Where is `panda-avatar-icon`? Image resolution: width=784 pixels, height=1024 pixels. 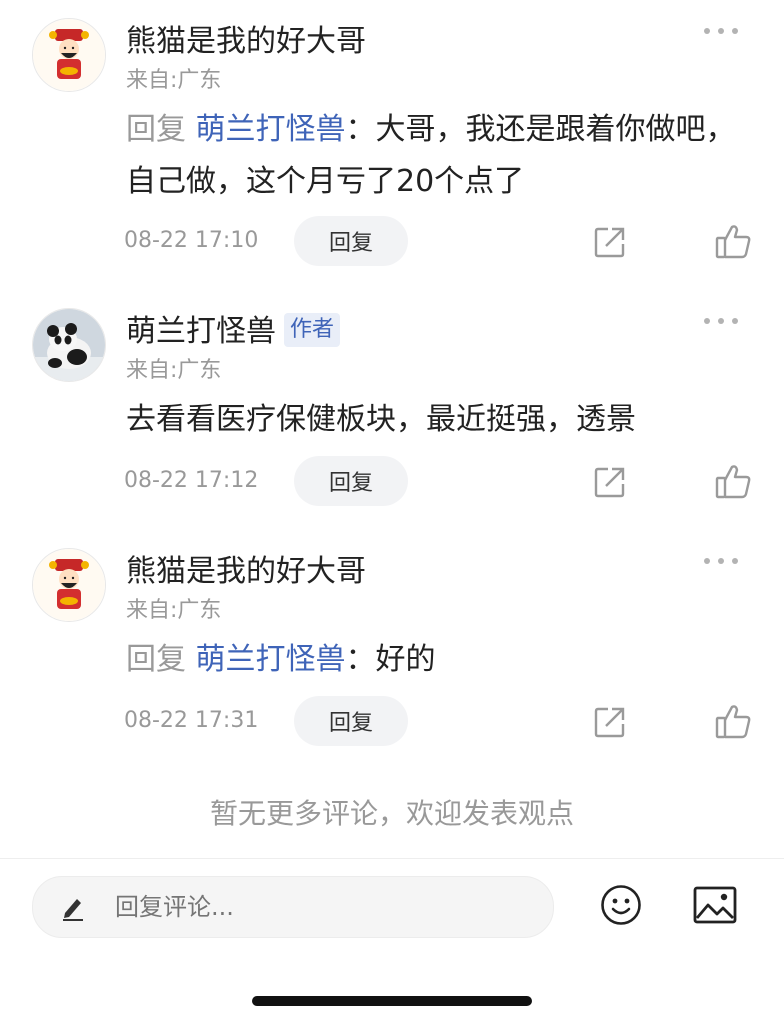 panda-avatar-icon is located at coordinates (69, 345).